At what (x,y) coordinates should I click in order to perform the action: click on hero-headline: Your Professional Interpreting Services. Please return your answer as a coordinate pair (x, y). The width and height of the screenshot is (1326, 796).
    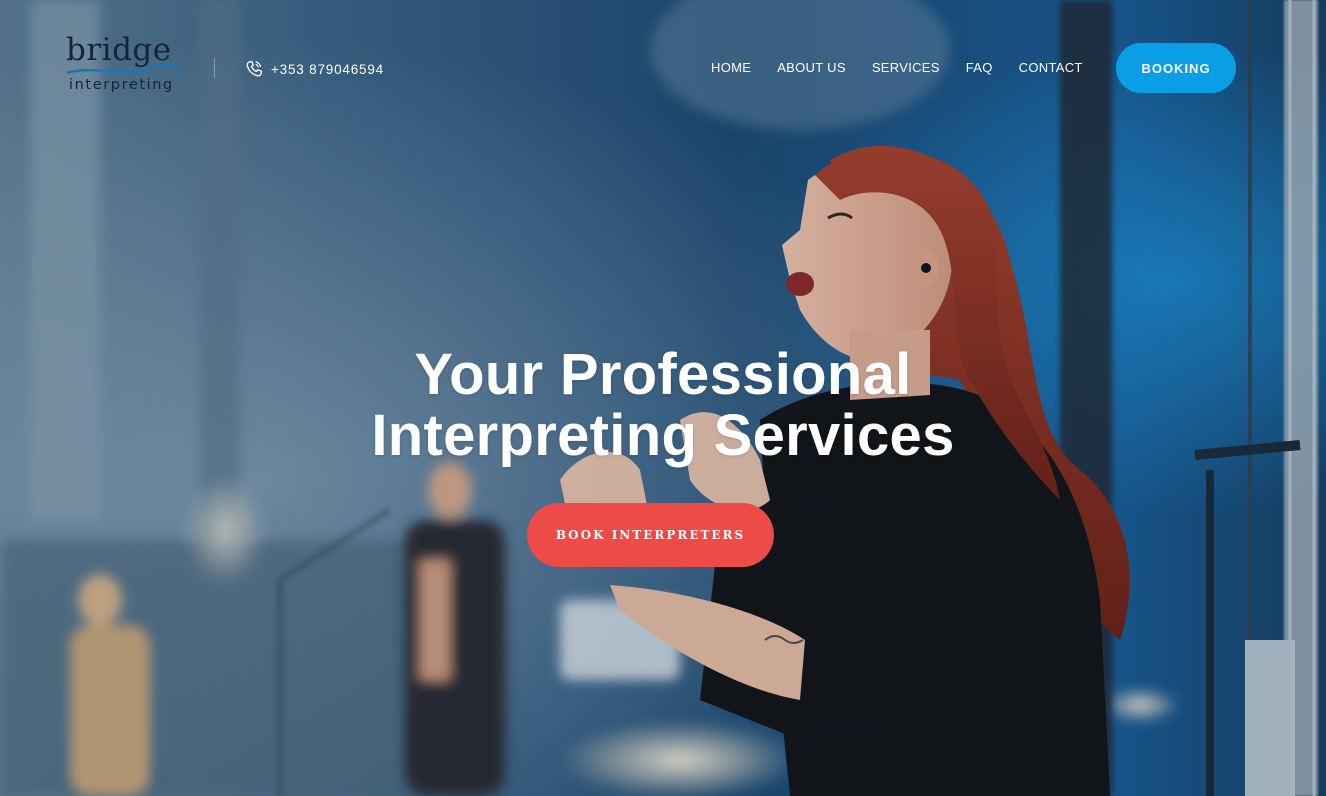
    Looking at the image, I should click on (663, 405).